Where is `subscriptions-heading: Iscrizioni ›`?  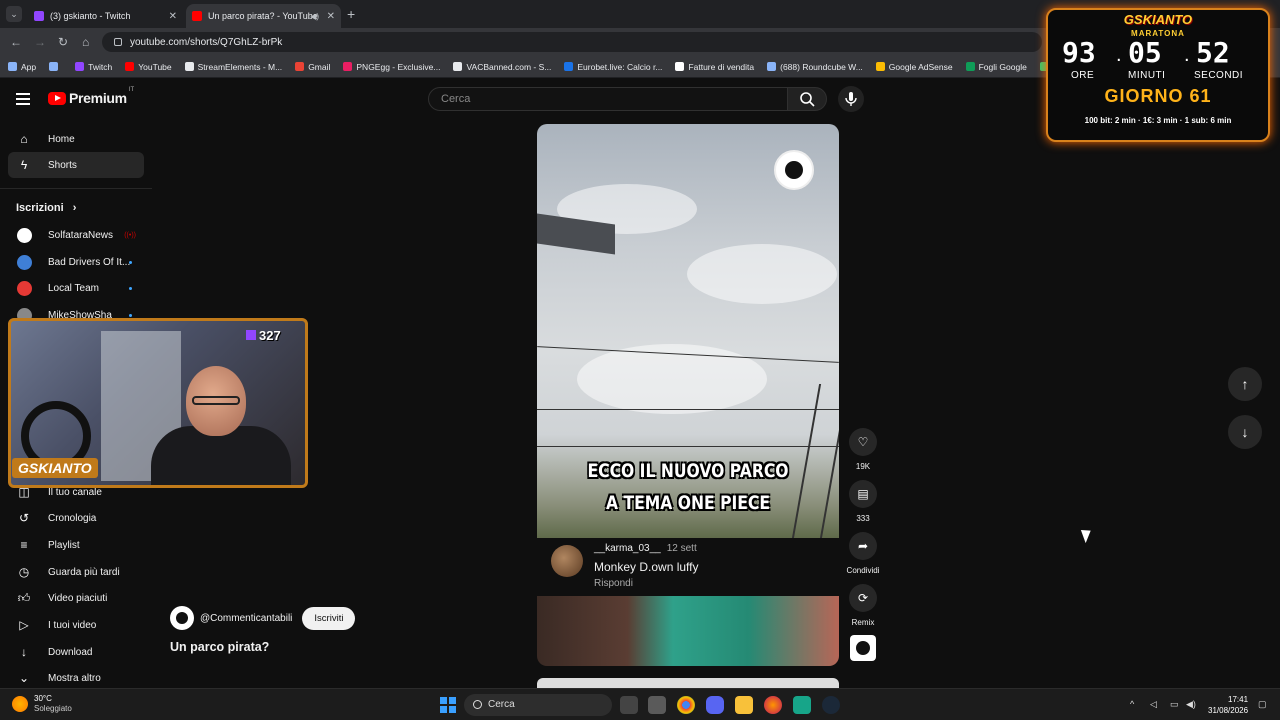 subscriptions-heading: Iscrizioni › is located at coordinates (46, 208).